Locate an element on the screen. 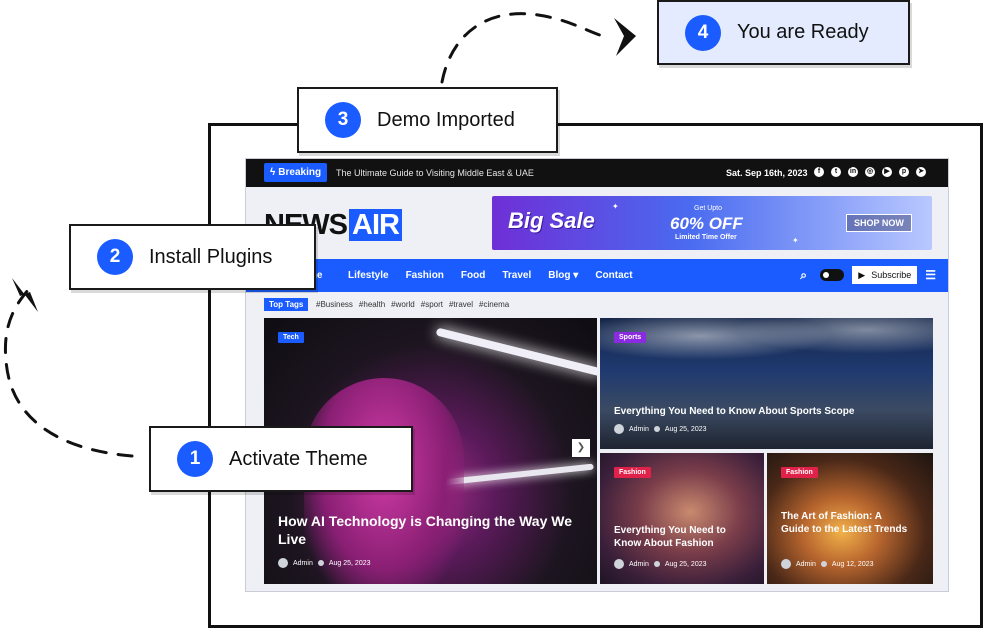  step-label: Activate Theme is located at coordinates (298, 458).